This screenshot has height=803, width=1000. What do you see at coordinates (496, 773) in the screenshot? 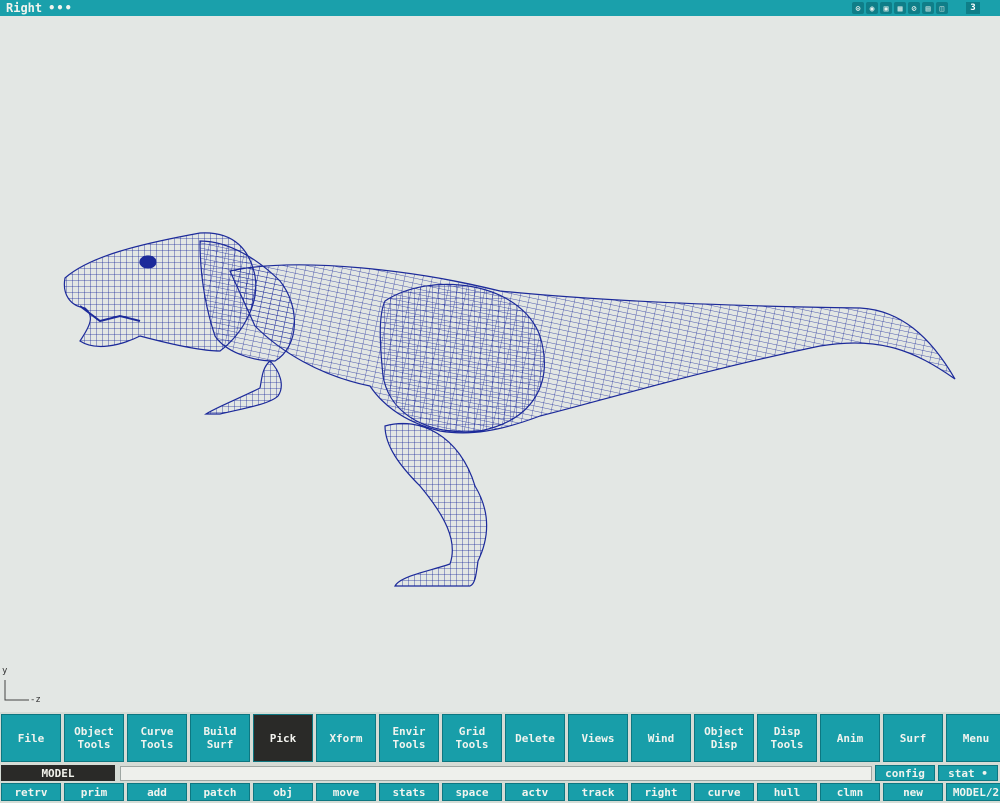
I see `command-input` at bounding box center [496, 773].